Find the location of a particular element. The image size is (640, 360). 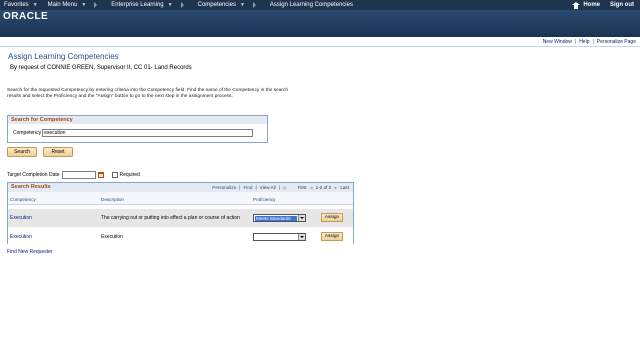

proficiency-select is located at coordinates (279, 237).